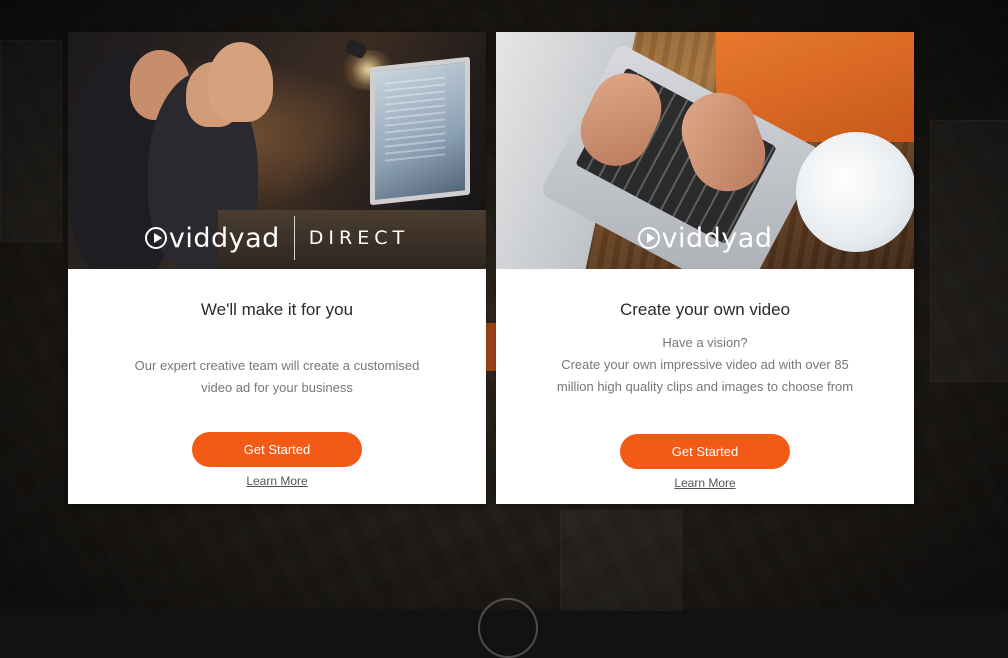 Image resolution: width=1008 pixels, height=658 pixels. I want to click on logo-sub-text: DIRECT, so click(359, 238).